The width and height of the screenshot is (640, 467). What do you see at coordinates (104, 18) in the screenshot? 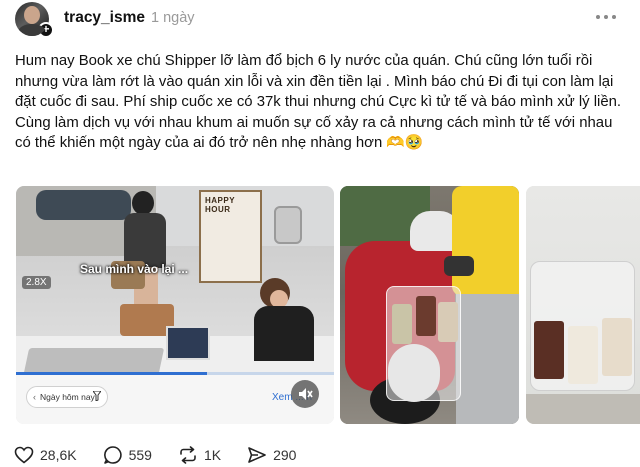
I see `username: tracy_isme` at bounding box center [104, 18].